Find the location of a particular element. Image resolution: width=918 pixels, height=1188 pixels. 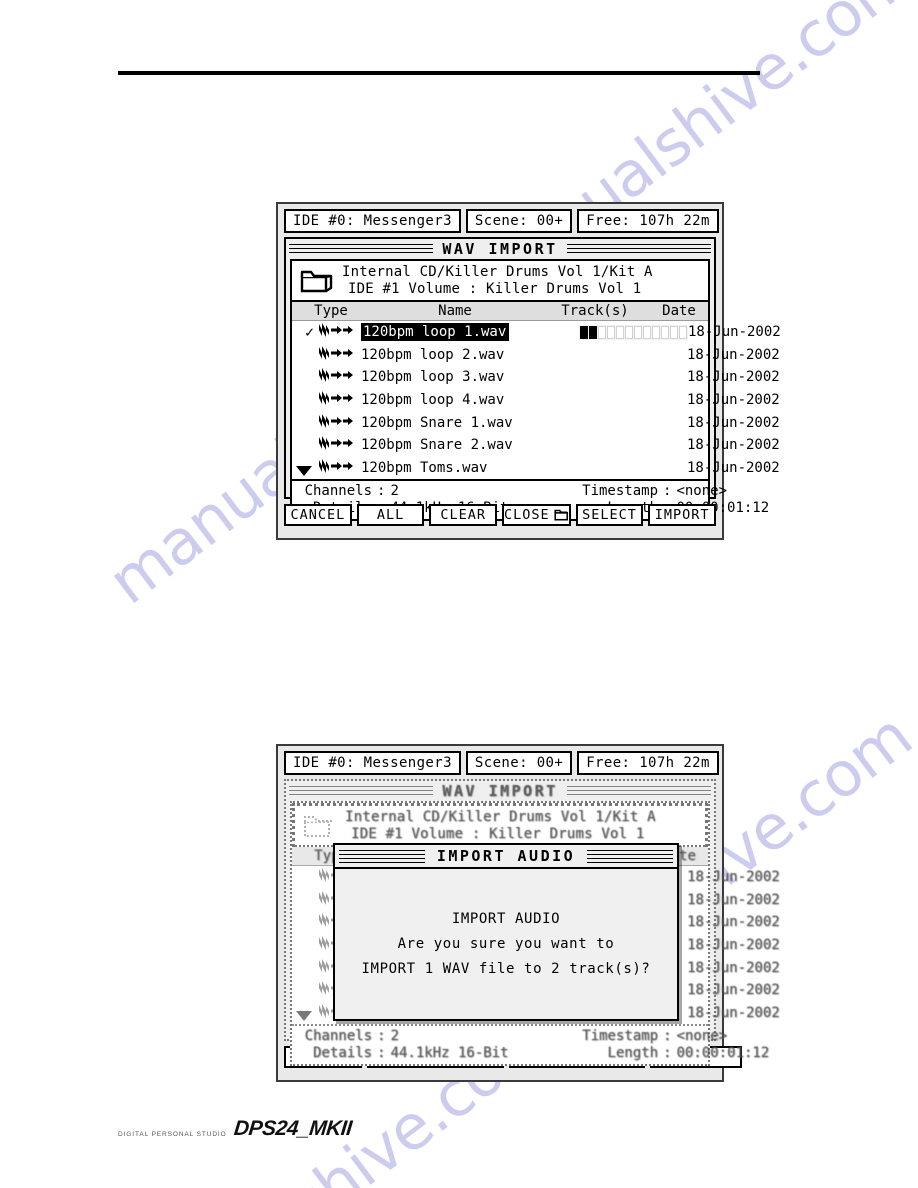

column-header-date: Date is located at coordinates (679, 311).